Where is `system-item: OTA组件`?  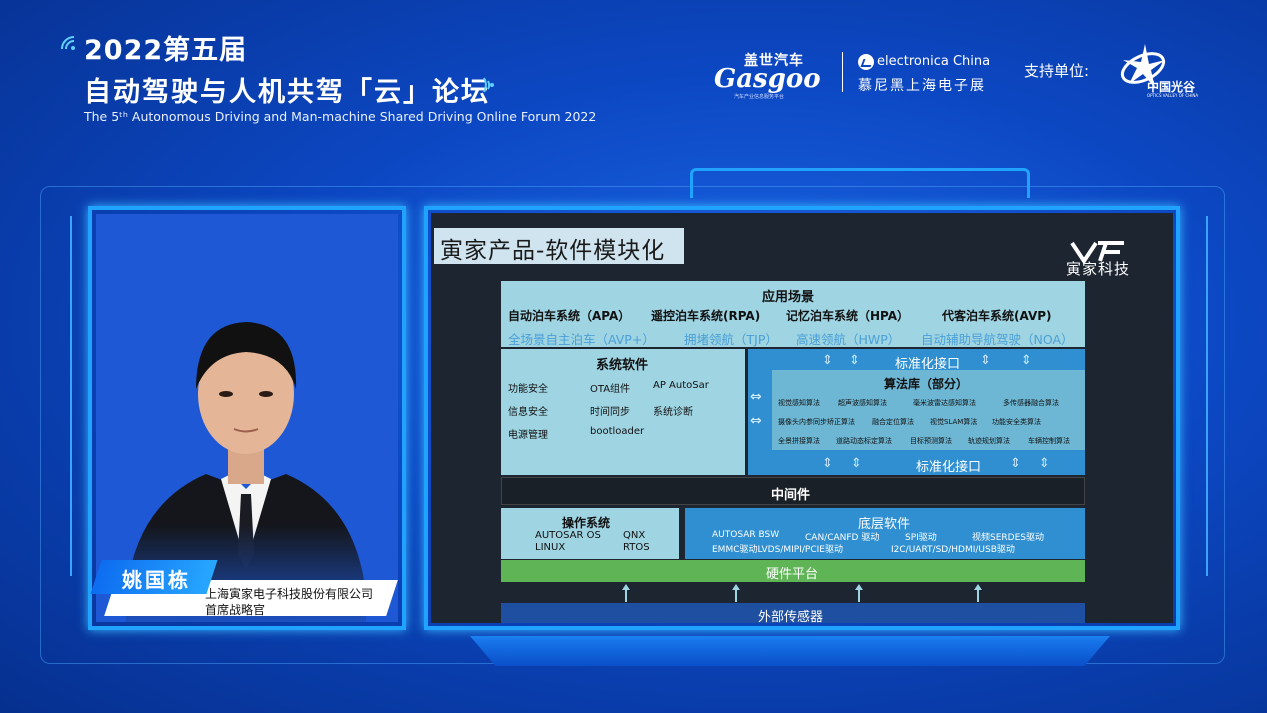
system-item: OTA组件 is located at coordinates (610, 389).